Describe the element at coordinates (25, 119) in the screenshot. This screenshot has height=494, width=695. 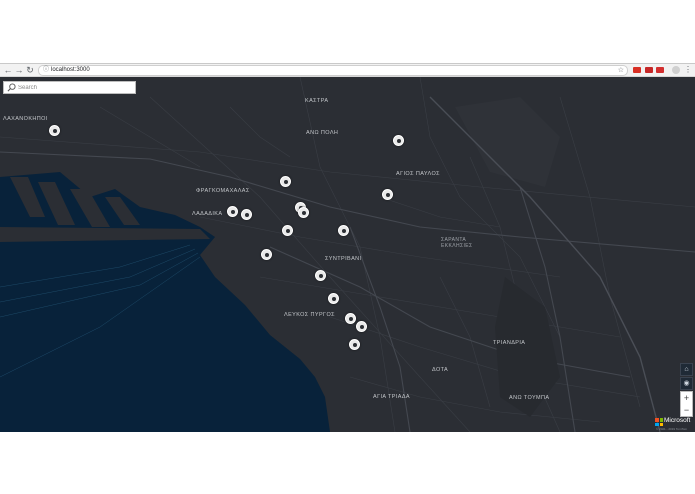
I see `map-label-lachanokipoi: ΛΑΧΑΝΟΚΗΠΟΙ` at that location.